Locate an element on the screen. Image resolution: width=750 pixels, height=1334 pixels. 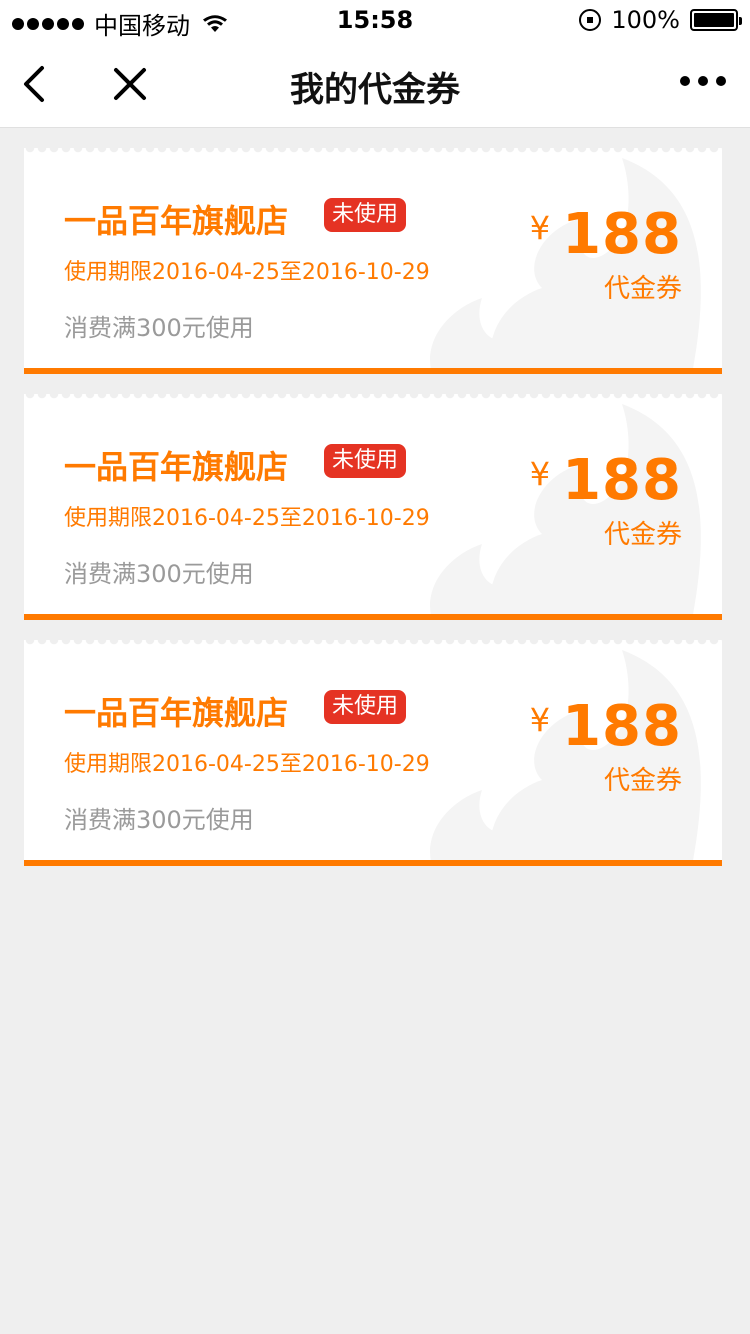
status-bar: 中国移动 15:58 100% is located at coordinates (375, 20).